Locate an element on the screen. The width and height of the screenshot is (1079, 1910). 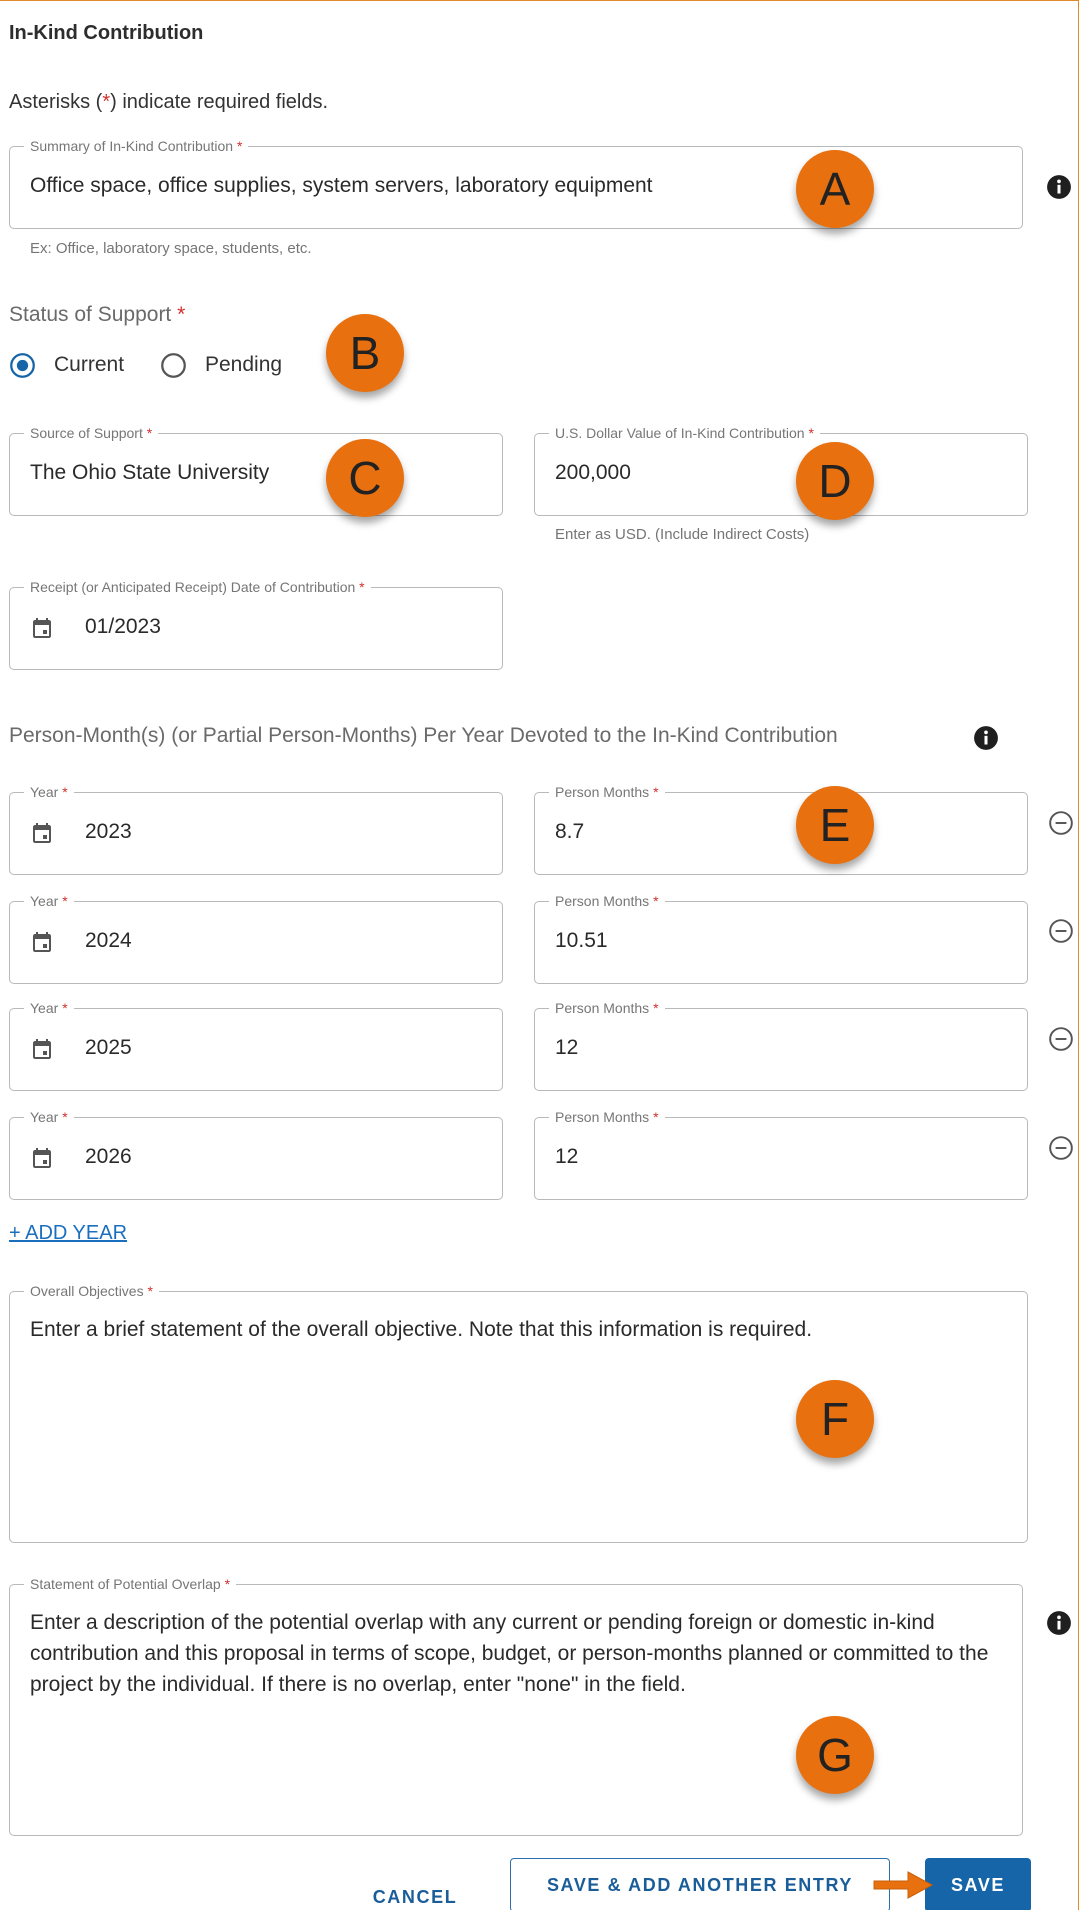
callout-badge: G is located at coordinates (835, 1755).